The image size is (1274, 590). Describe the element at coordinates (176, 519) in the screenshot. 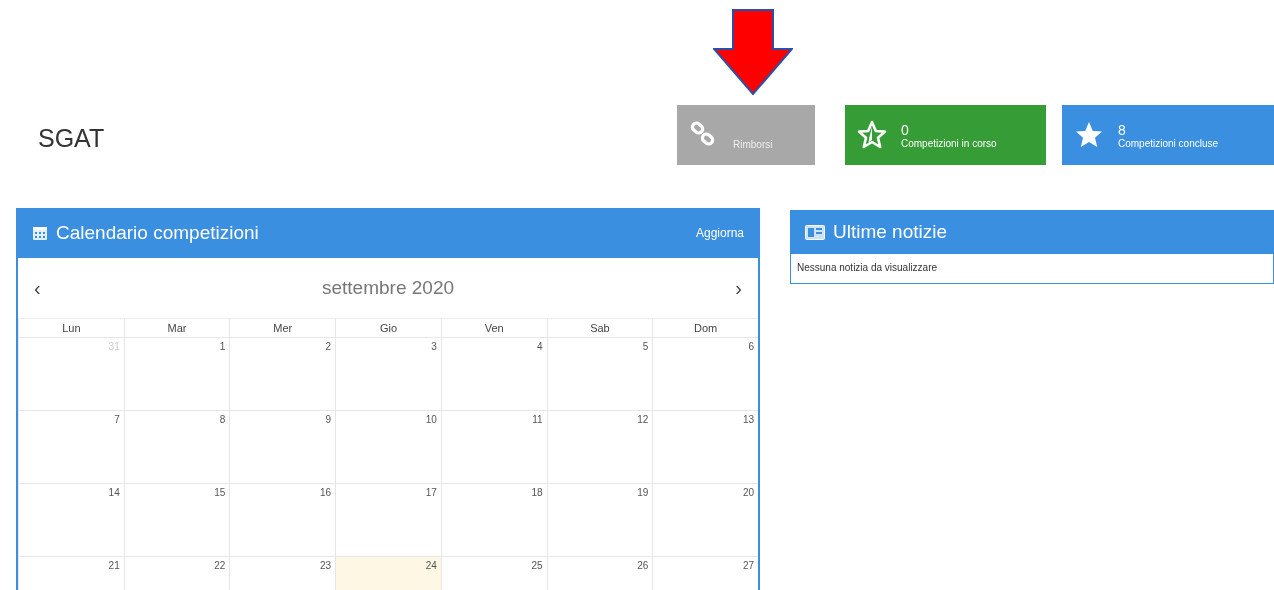

I see `day-cell: 15` at that location.